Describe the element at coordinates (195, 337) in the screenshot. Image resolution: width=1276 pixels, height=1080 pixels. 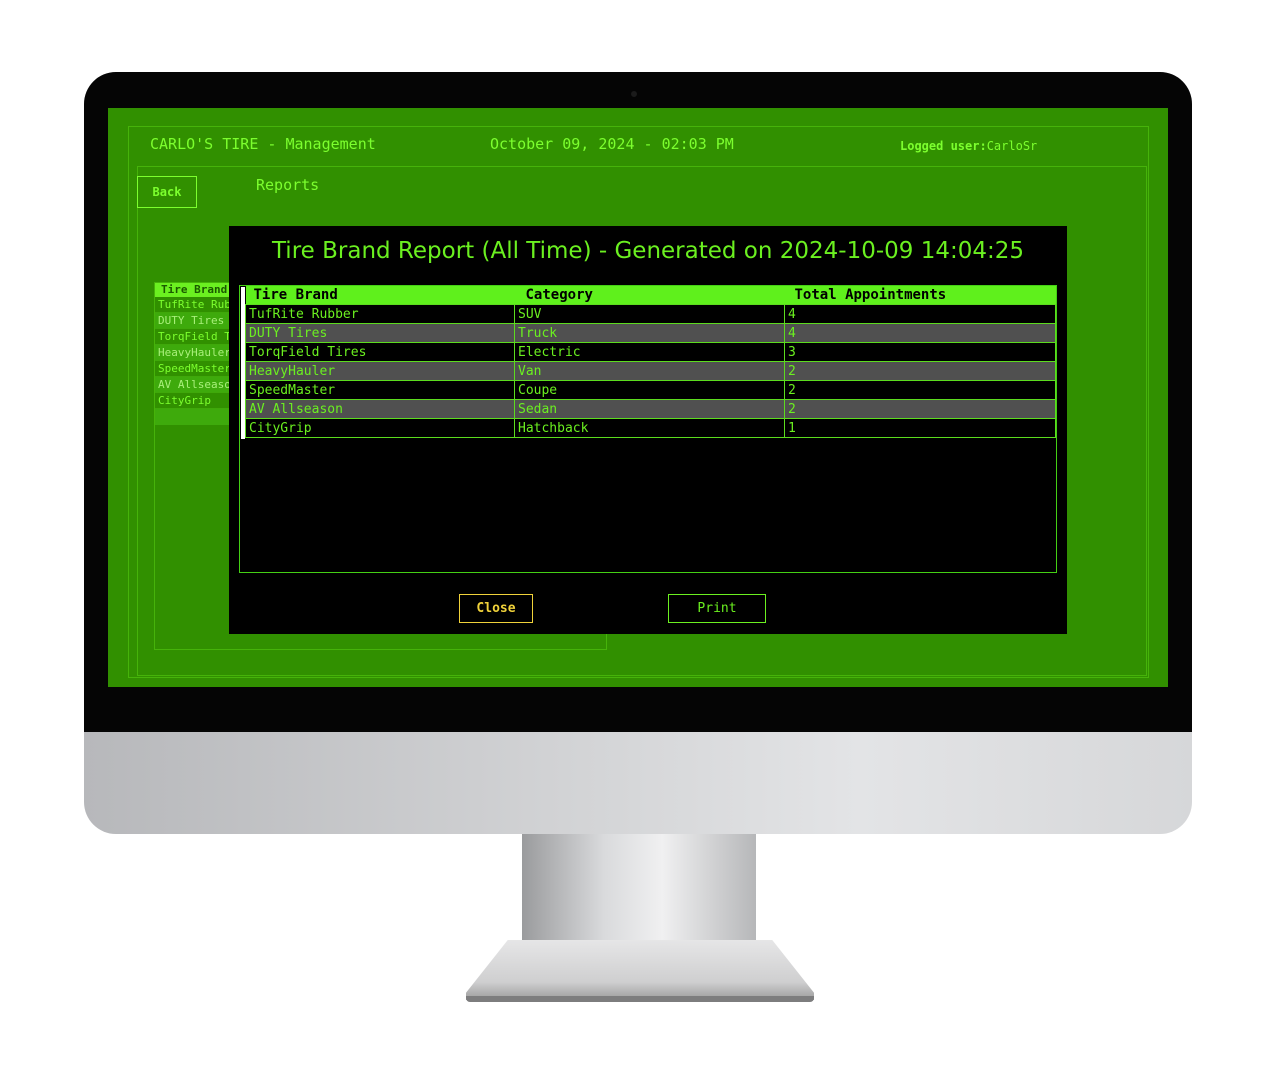
I see `list-item: TorqField Tires` at that location.